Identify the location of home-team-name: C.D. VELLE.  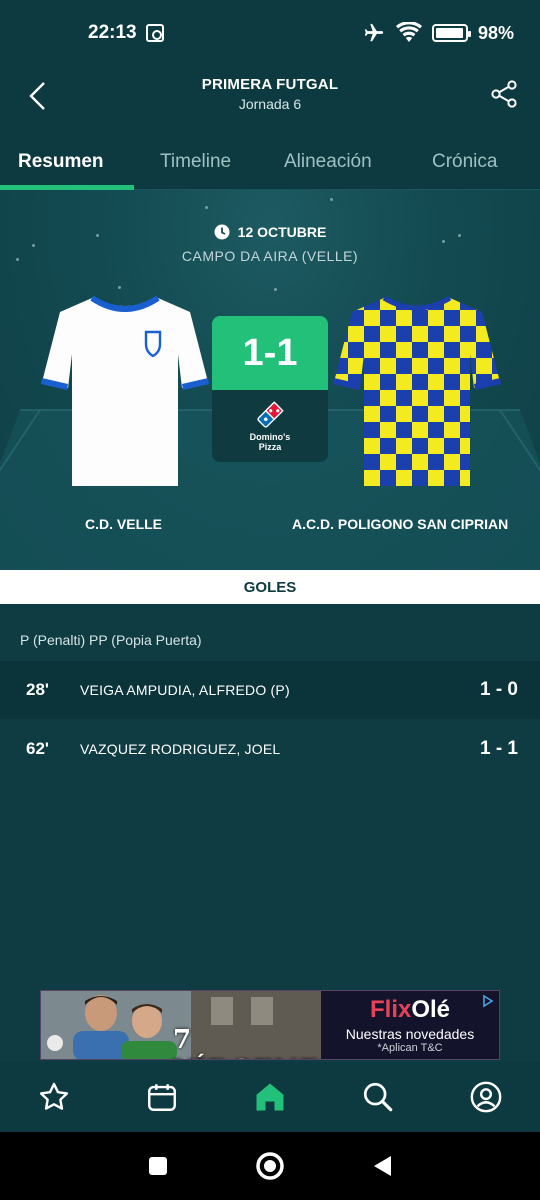
(123, 524).